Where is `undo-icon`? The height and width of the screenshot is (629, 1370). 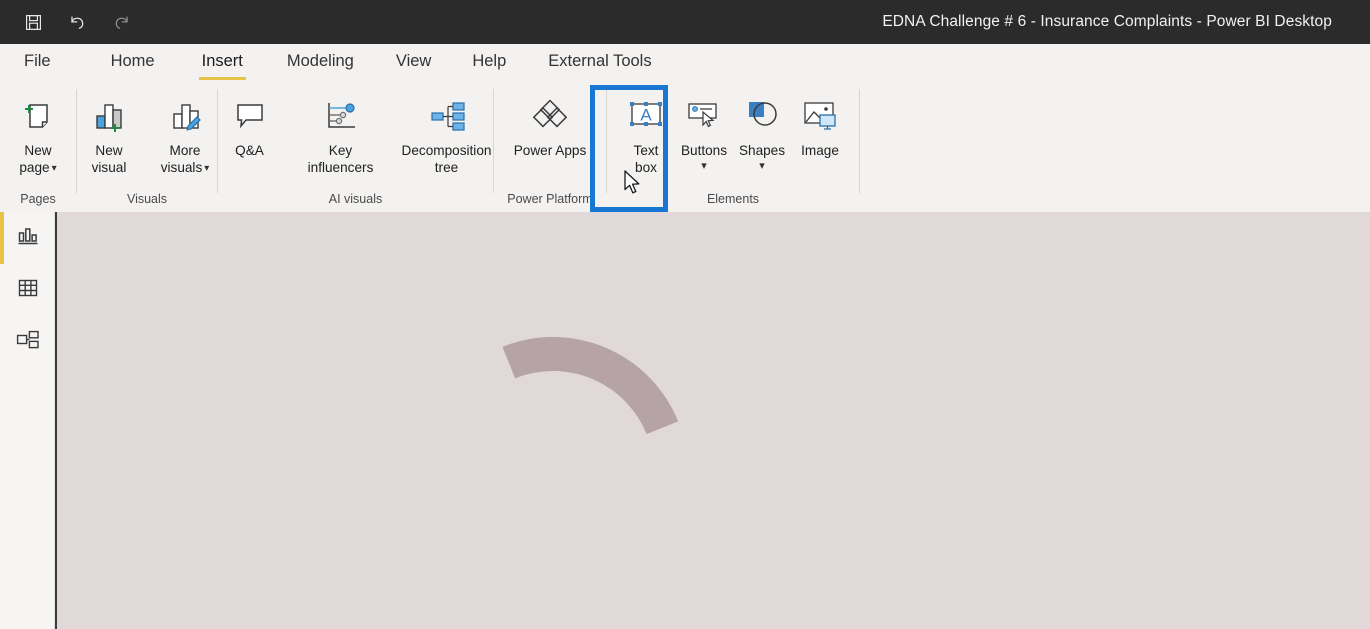
undo-icon is located at coordinates (77, 22).